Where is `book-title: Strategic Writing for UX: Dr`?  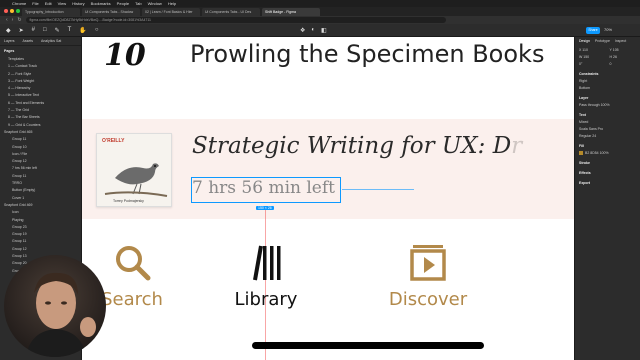 book-title: Strategic Writing for UX: Dr is located at coordinates (357, 146).